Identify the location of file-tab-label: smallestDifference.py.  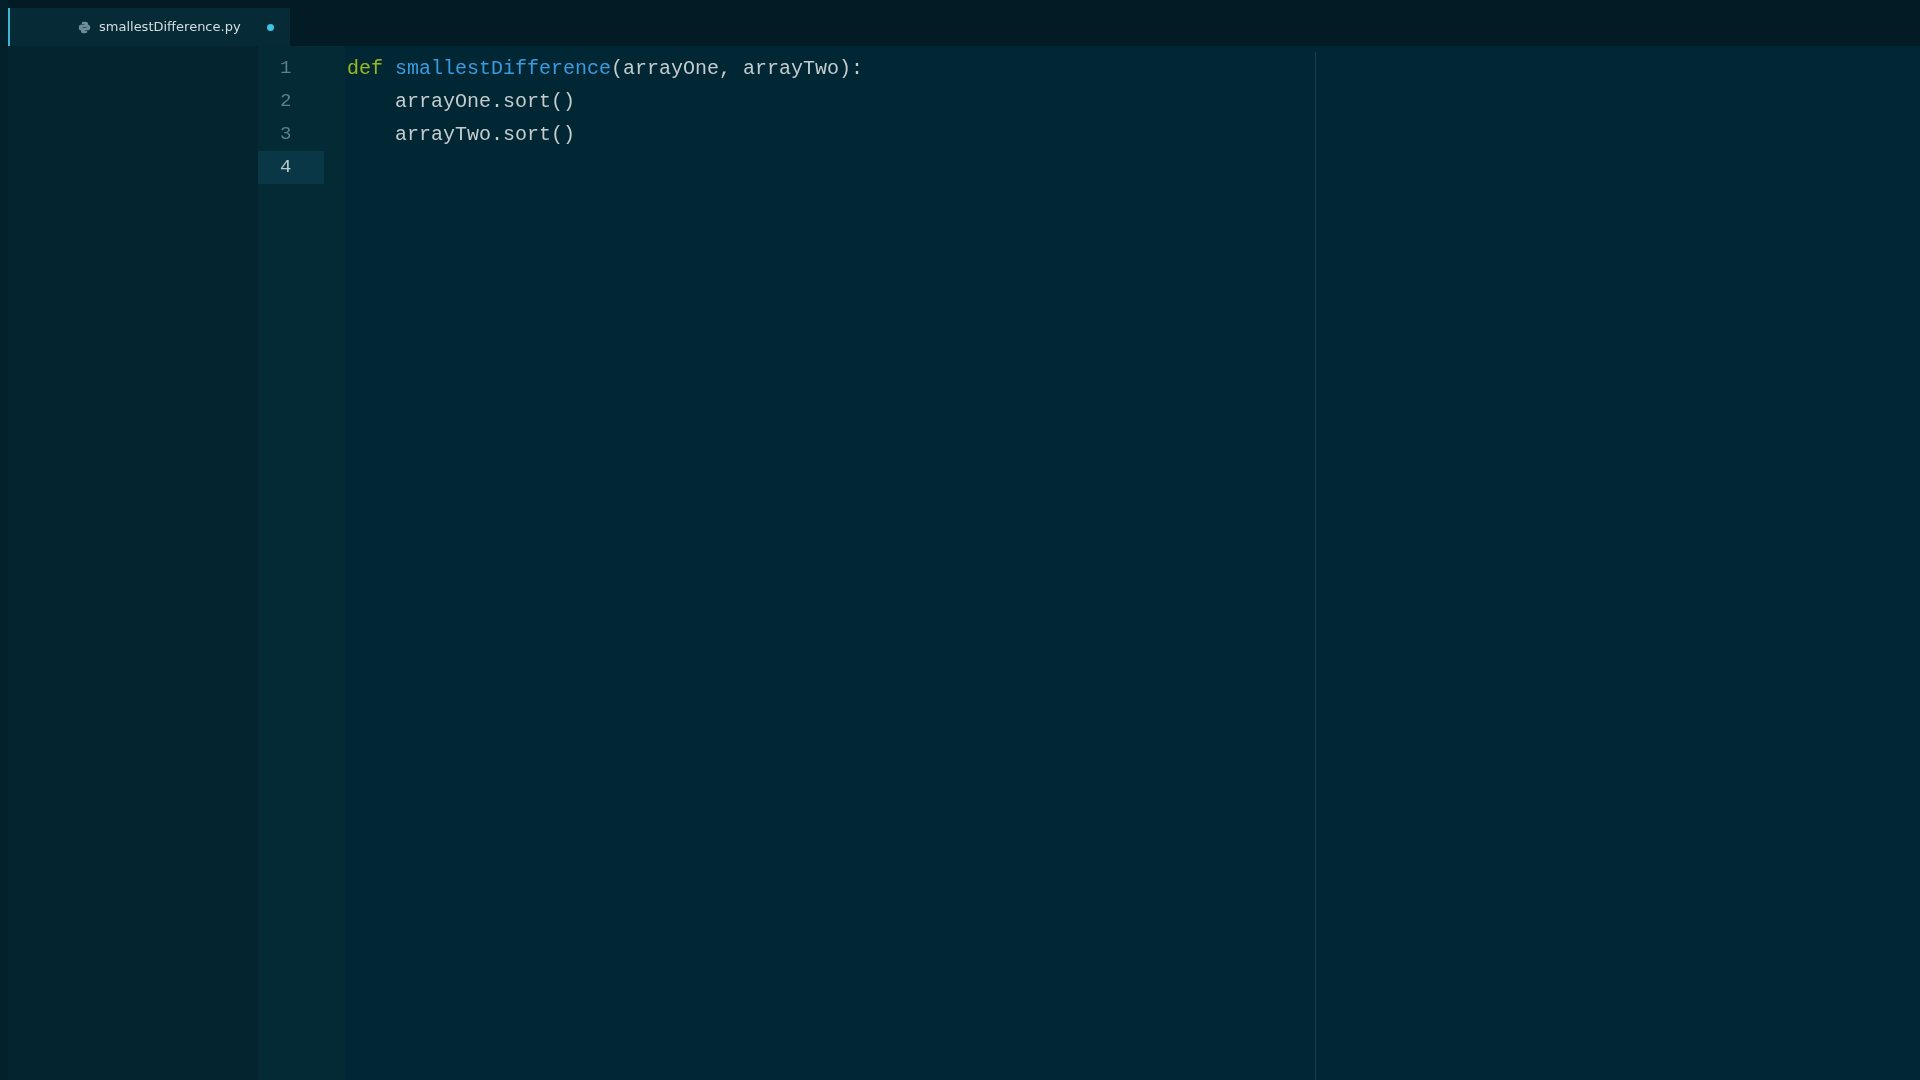
(170, 27).